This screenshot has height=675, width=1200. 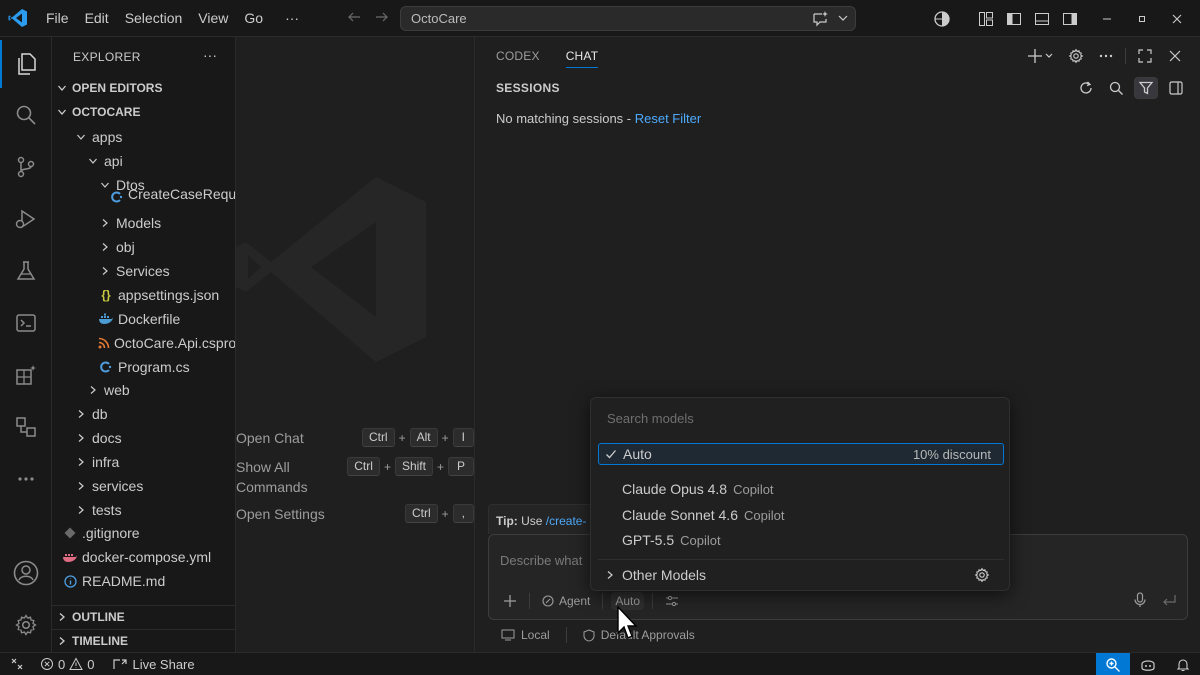 What do you see at coordinates (292, 18) in the screenshot?
I see `menu-more: ···` at bounding box center [292, 18].